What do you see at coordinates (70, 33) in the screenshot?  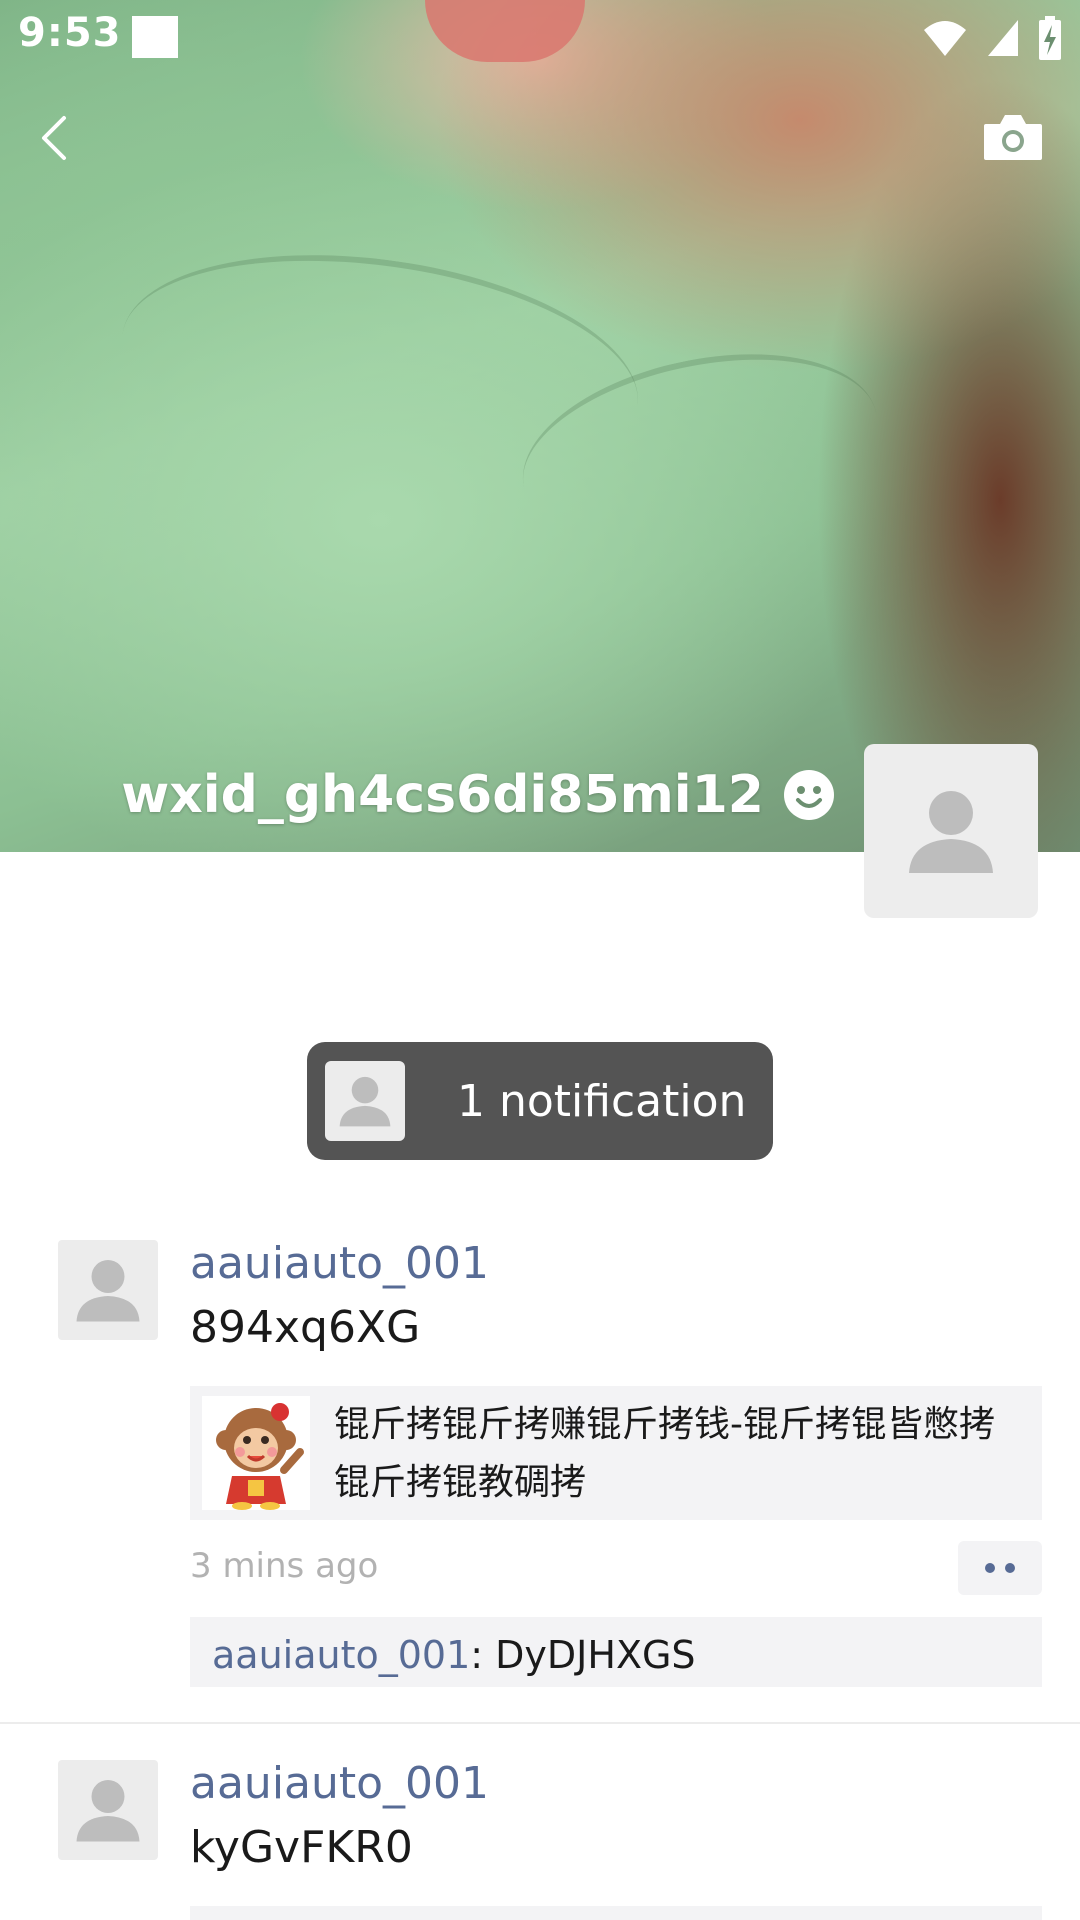 I see `status-time: 9:53` at bounding box center [70, 33].